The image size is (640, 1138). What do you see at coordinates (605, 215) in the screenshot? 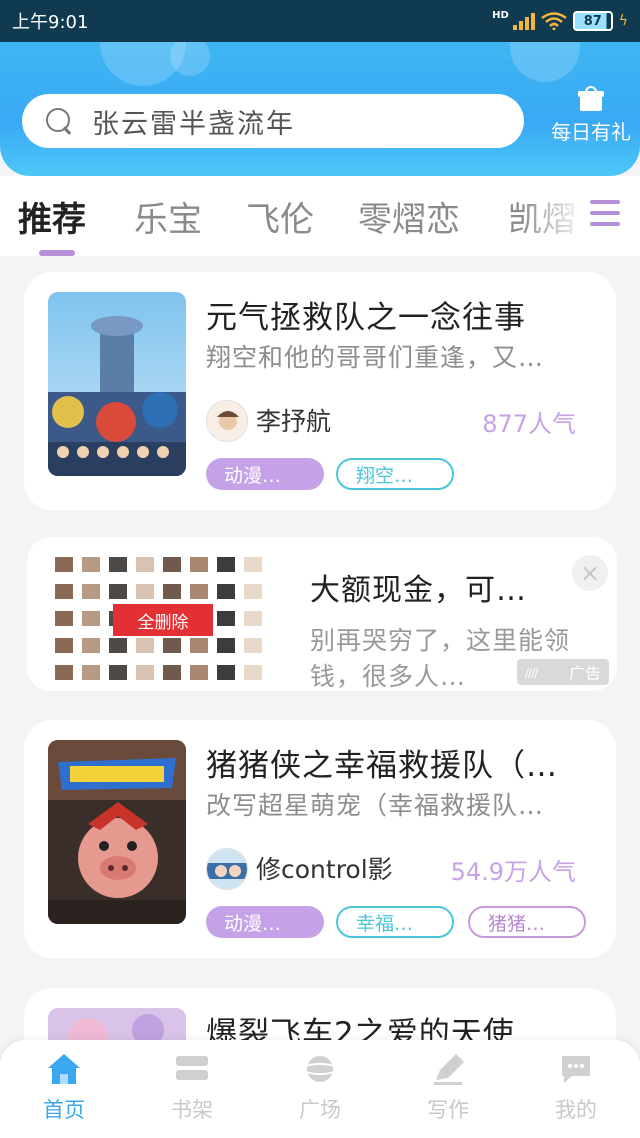
I see `menu-icon` at bounding box center [605, 215].